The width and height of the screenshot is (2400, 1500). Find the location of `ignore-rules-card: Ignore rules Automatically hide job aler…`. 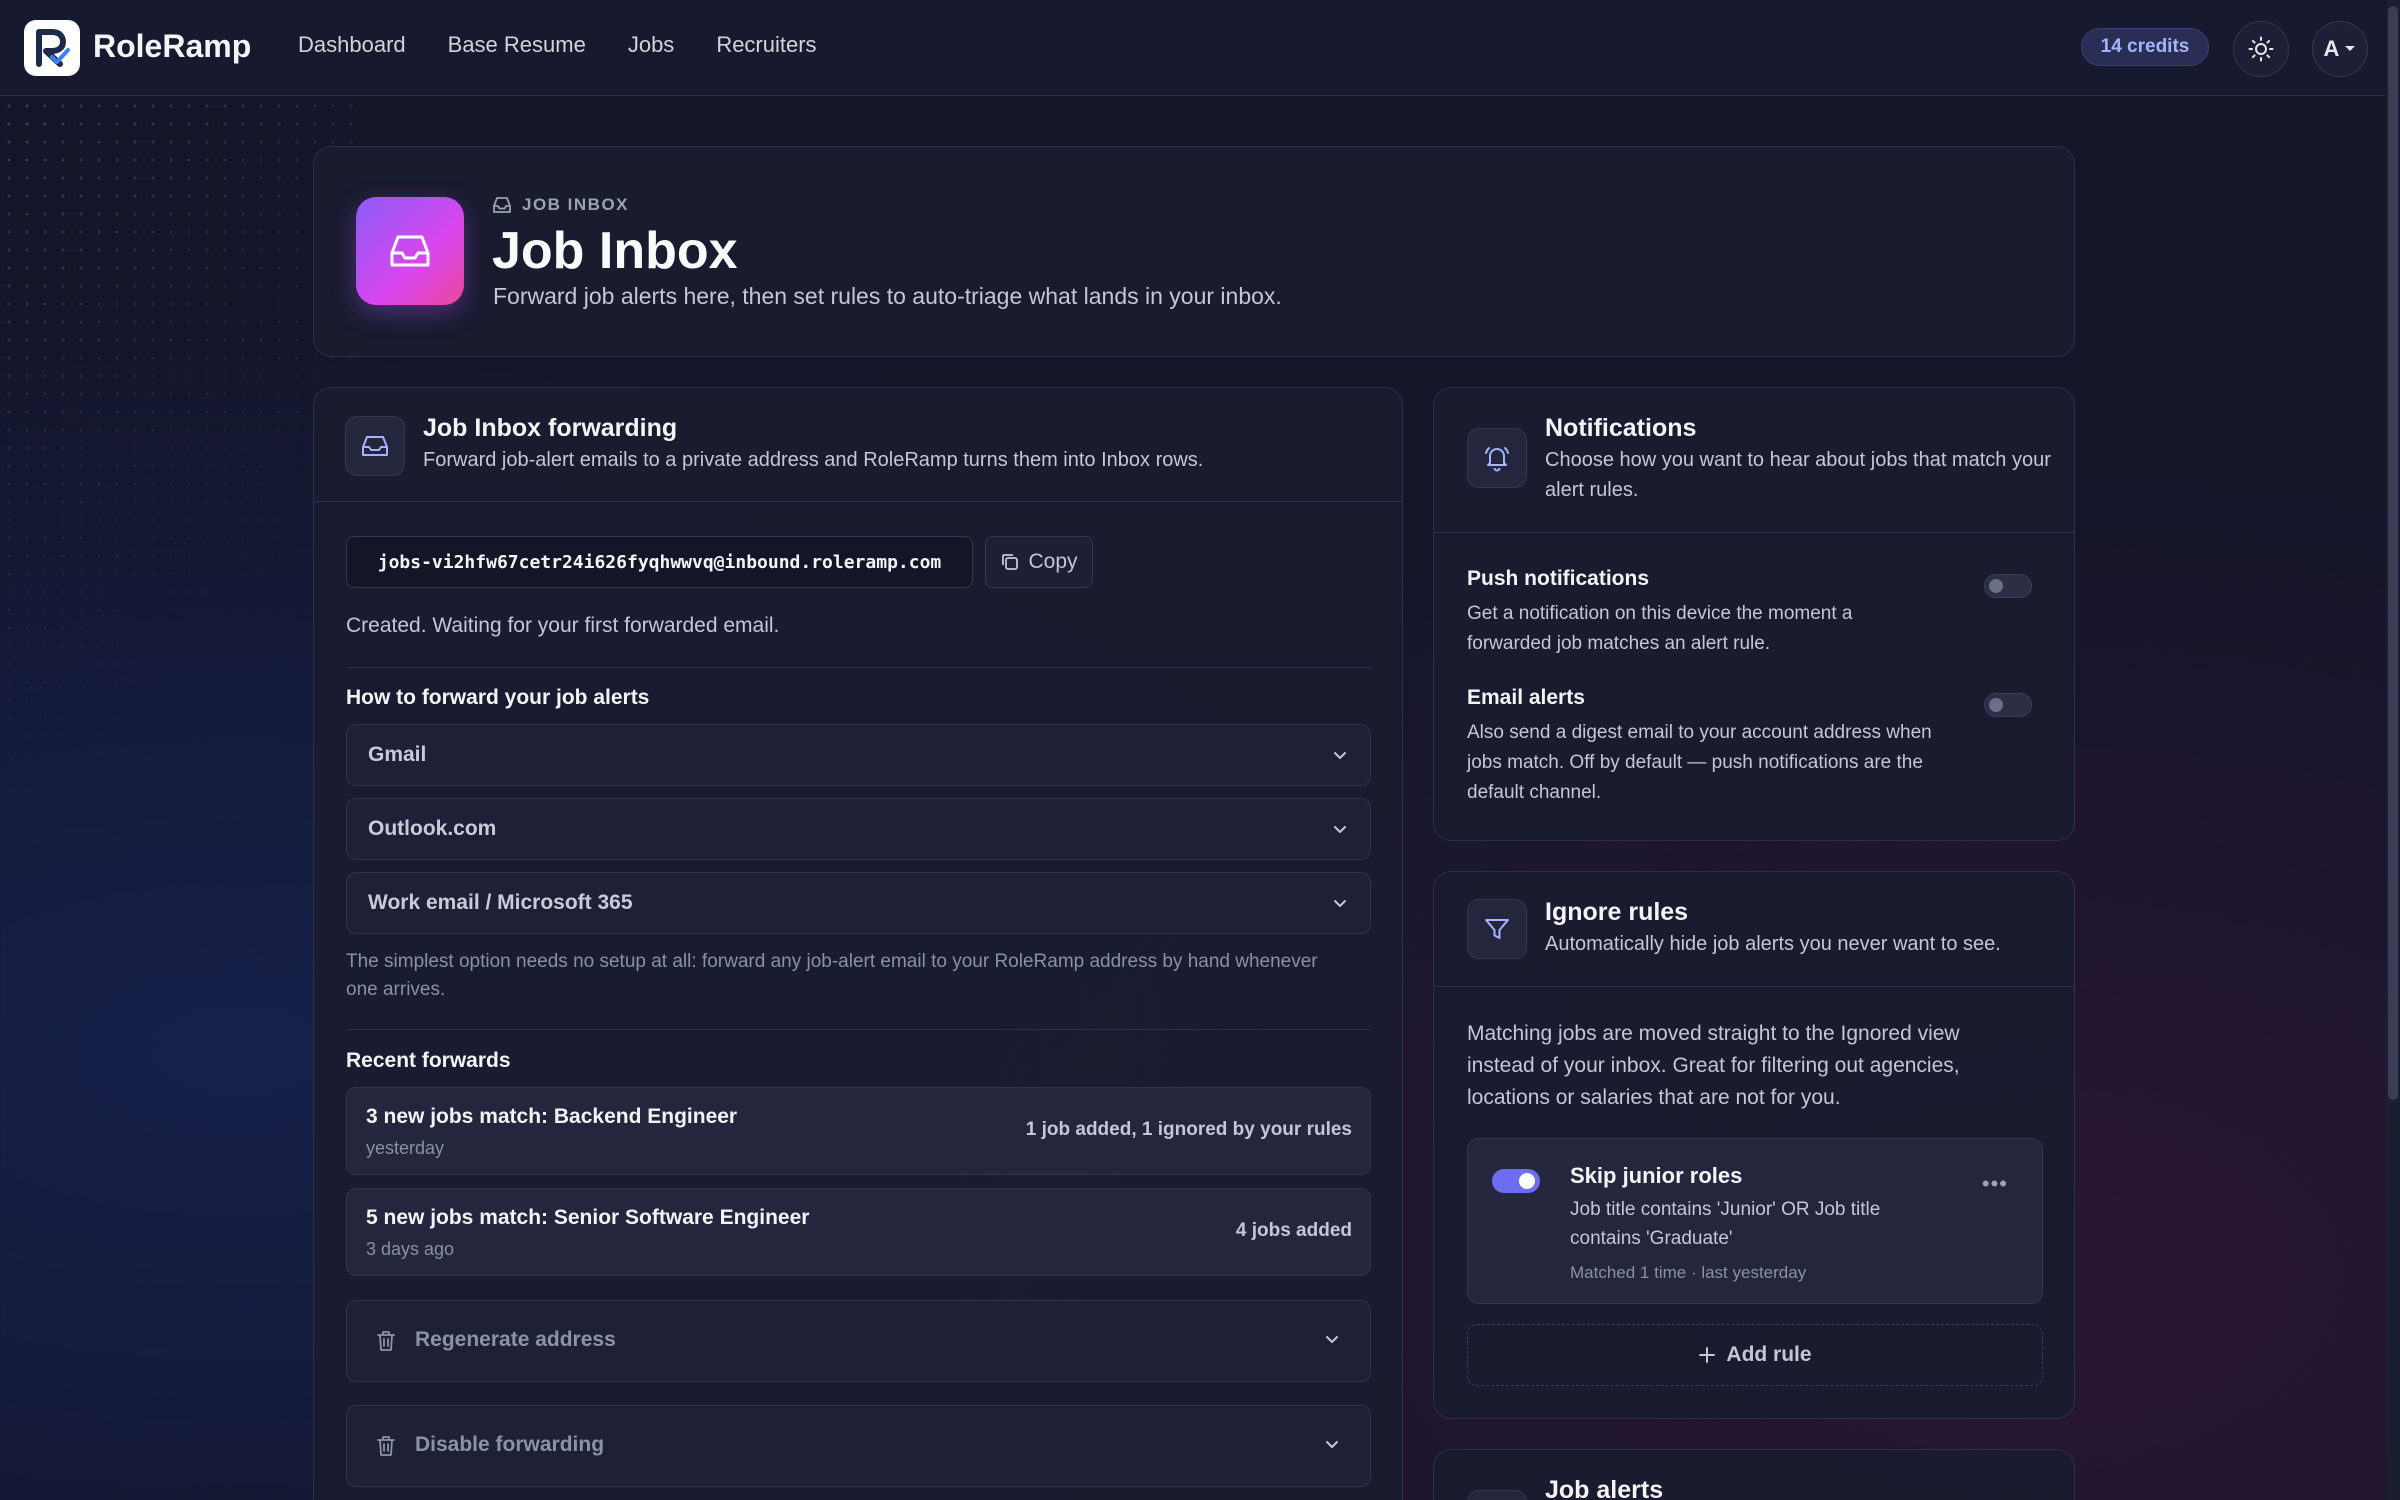

ignore-rules-card: Ignore rules Automatically hide job aler… is located at coordinates (1754, 1145).